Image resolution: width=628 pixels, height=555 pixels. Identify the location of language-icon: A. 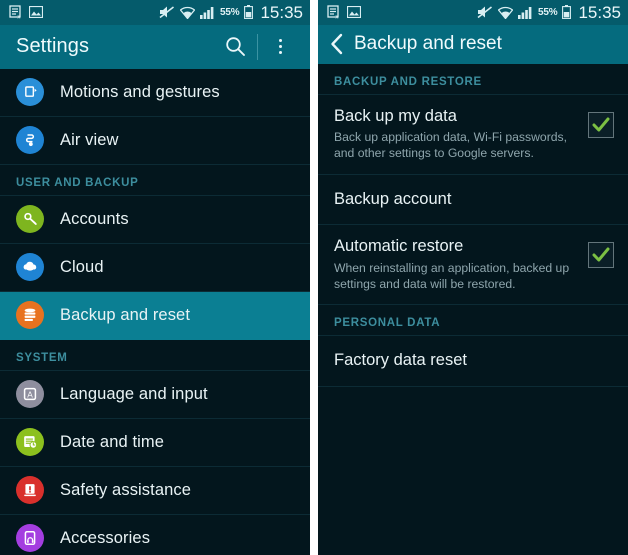
(30, 394).